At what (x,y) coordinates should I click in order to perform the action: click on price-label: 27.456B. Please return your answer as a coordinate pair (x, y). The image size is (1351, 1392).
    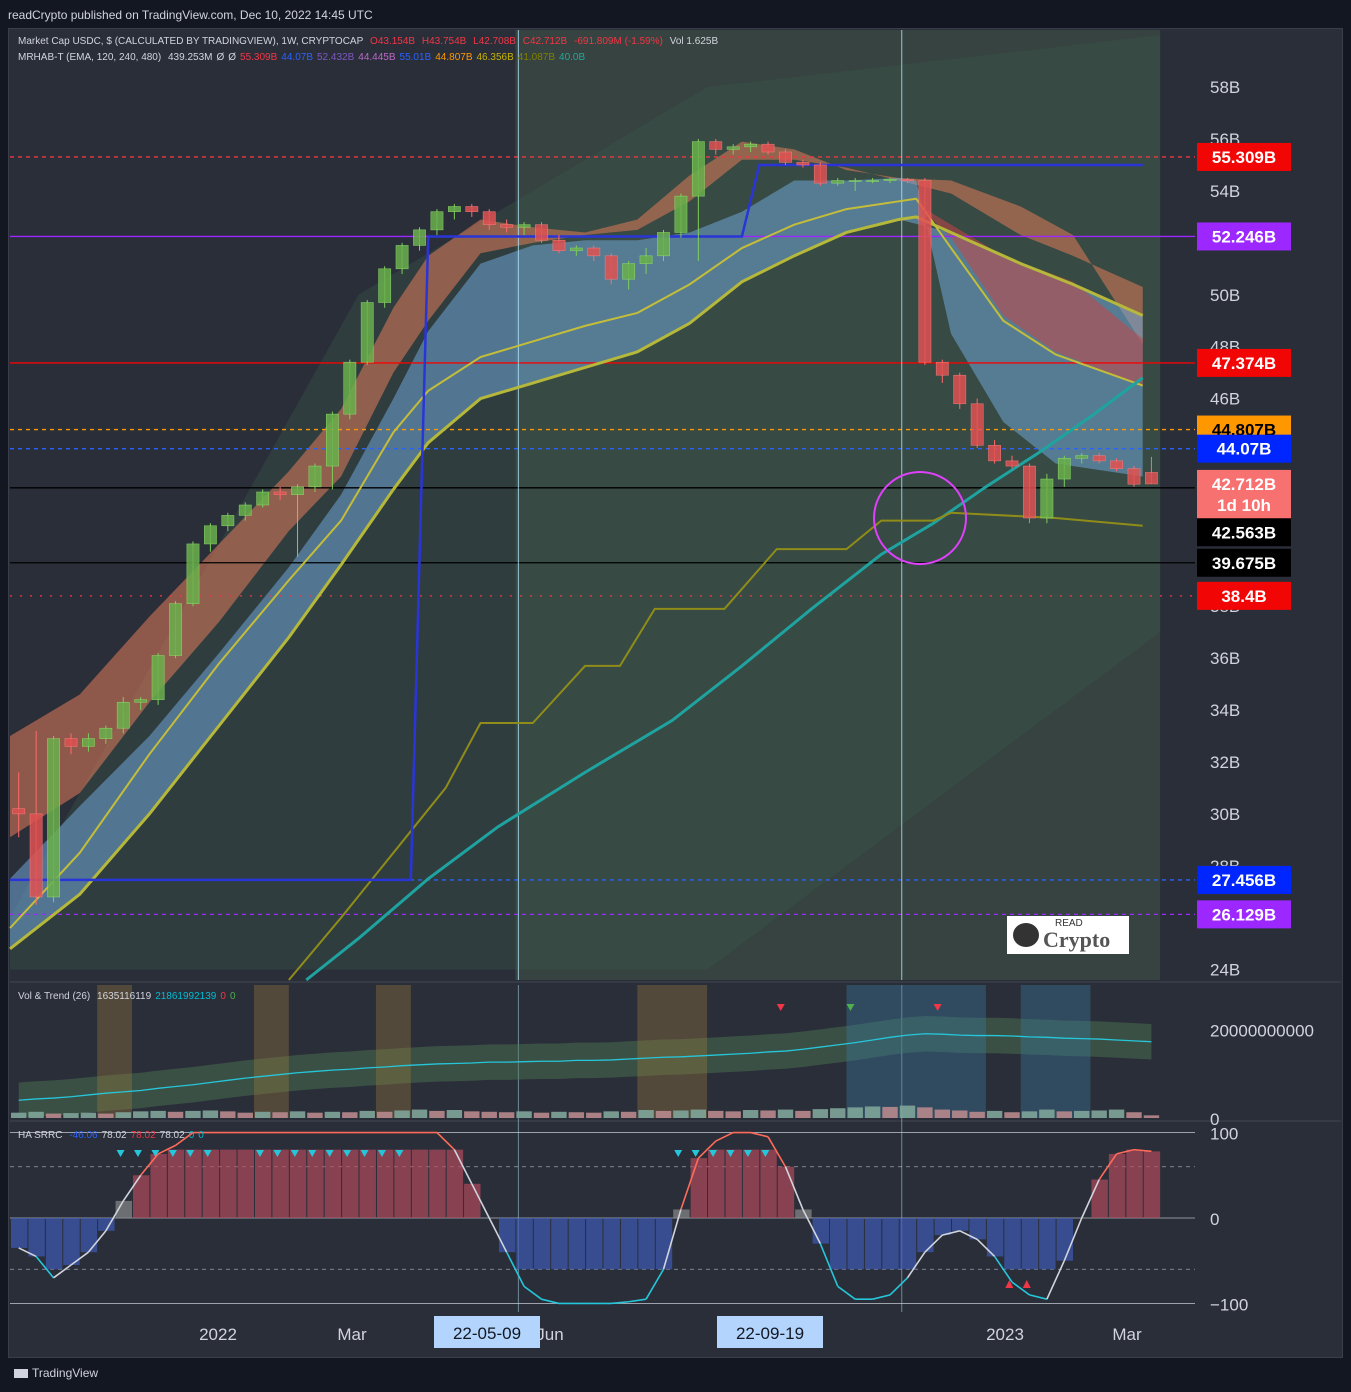
    Looking at the image, I should click on (1244, 880).